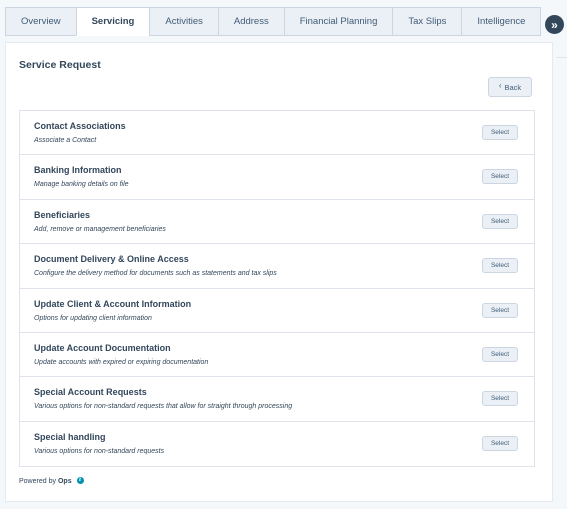  What do you see at coordinates (513, 87) in the screenshot?
I see `back-button-label: Back` at bounding box center [513, 87].